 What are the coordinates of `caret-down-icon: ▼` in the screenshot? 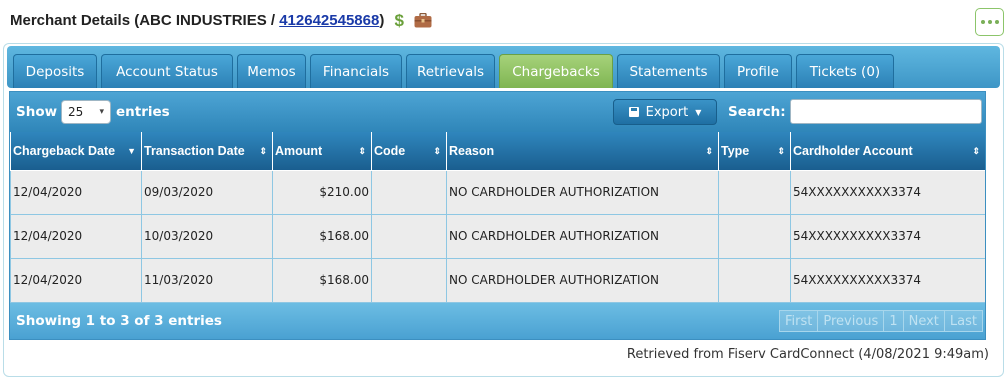 It's located at (698, 112).